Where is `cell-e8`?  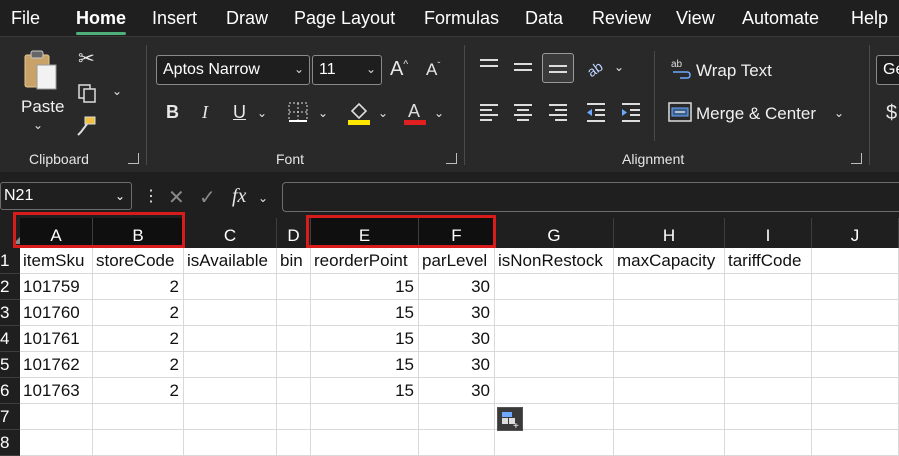
cell-e8 is located at coordinates (365, 443).